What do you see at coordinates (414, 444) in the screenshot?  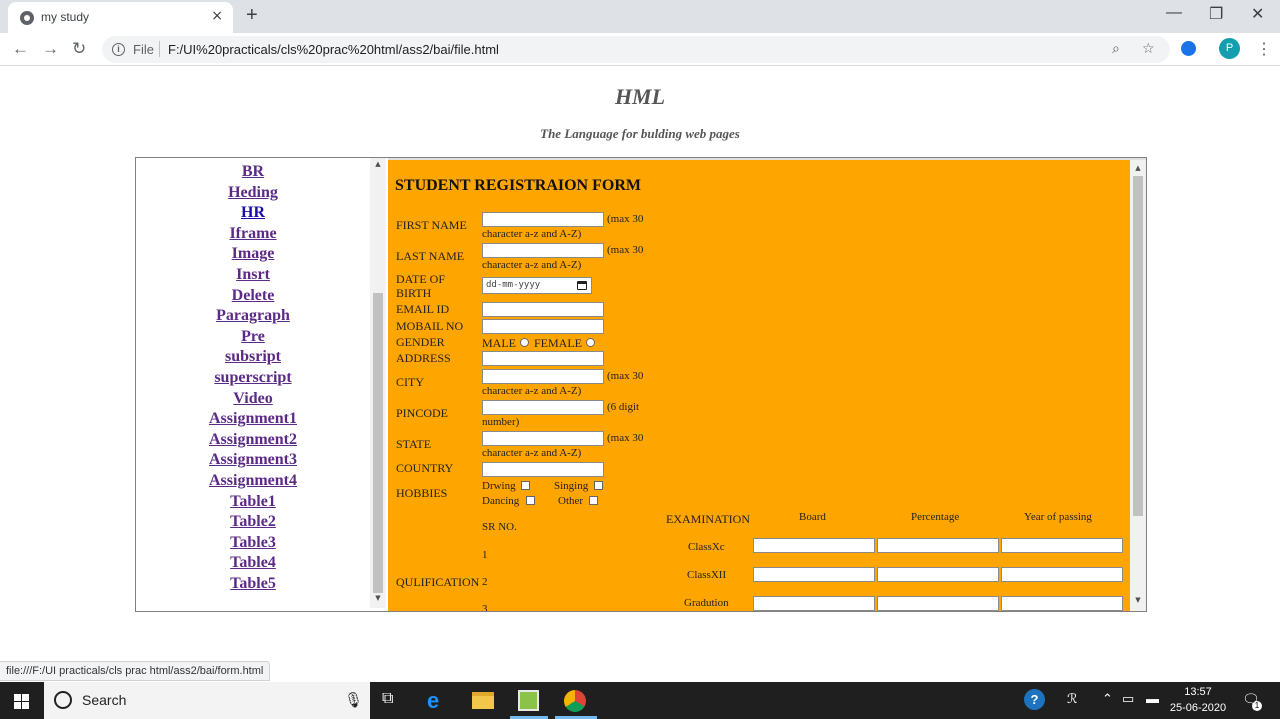 I see `state-label: STATE` at bounding box center [414, 444].